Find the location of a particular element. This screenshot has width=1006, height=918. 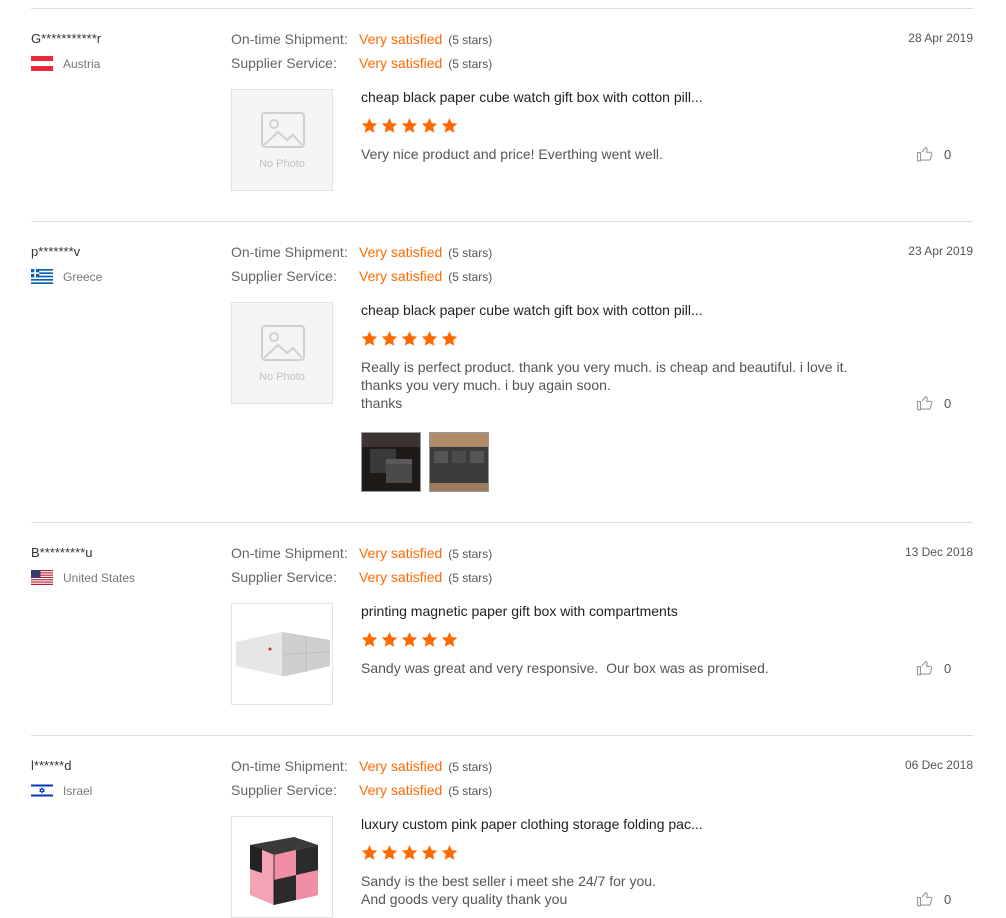

reviewer-country: United States is located at coordinates (83, 577).